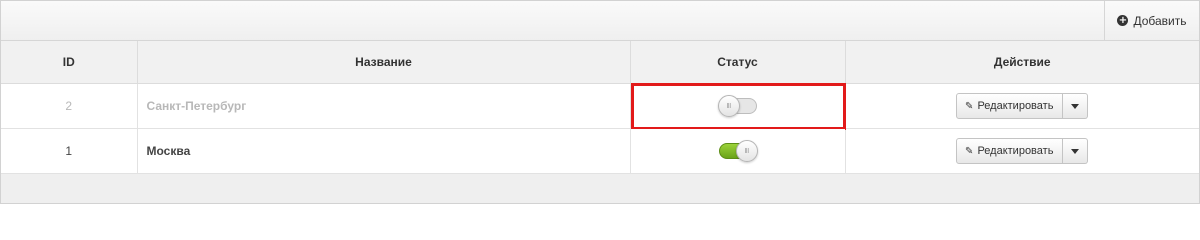 Image resolution: width=1200 pixels, height=240 pixels. What do you see at coordinates (737, 62) in the screenshot?
I see `column-header-status: Статус` at bounding box center [737, 62].